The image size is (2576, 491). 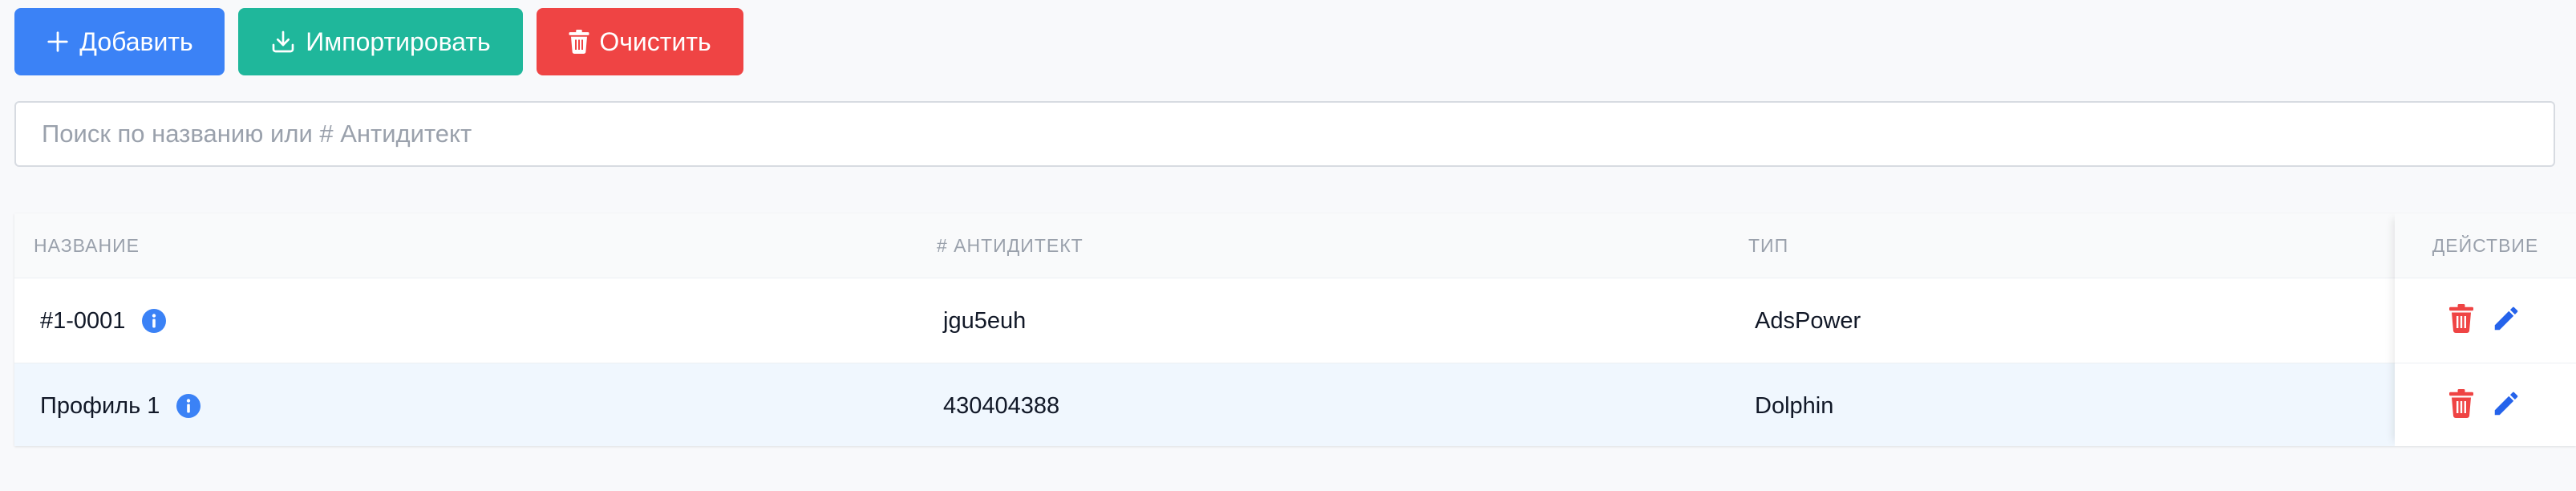 What do you see at coordinates (136, 41) in the screenshot?
I see `add-button-label: Добавить` at bounding box center [136, 41].